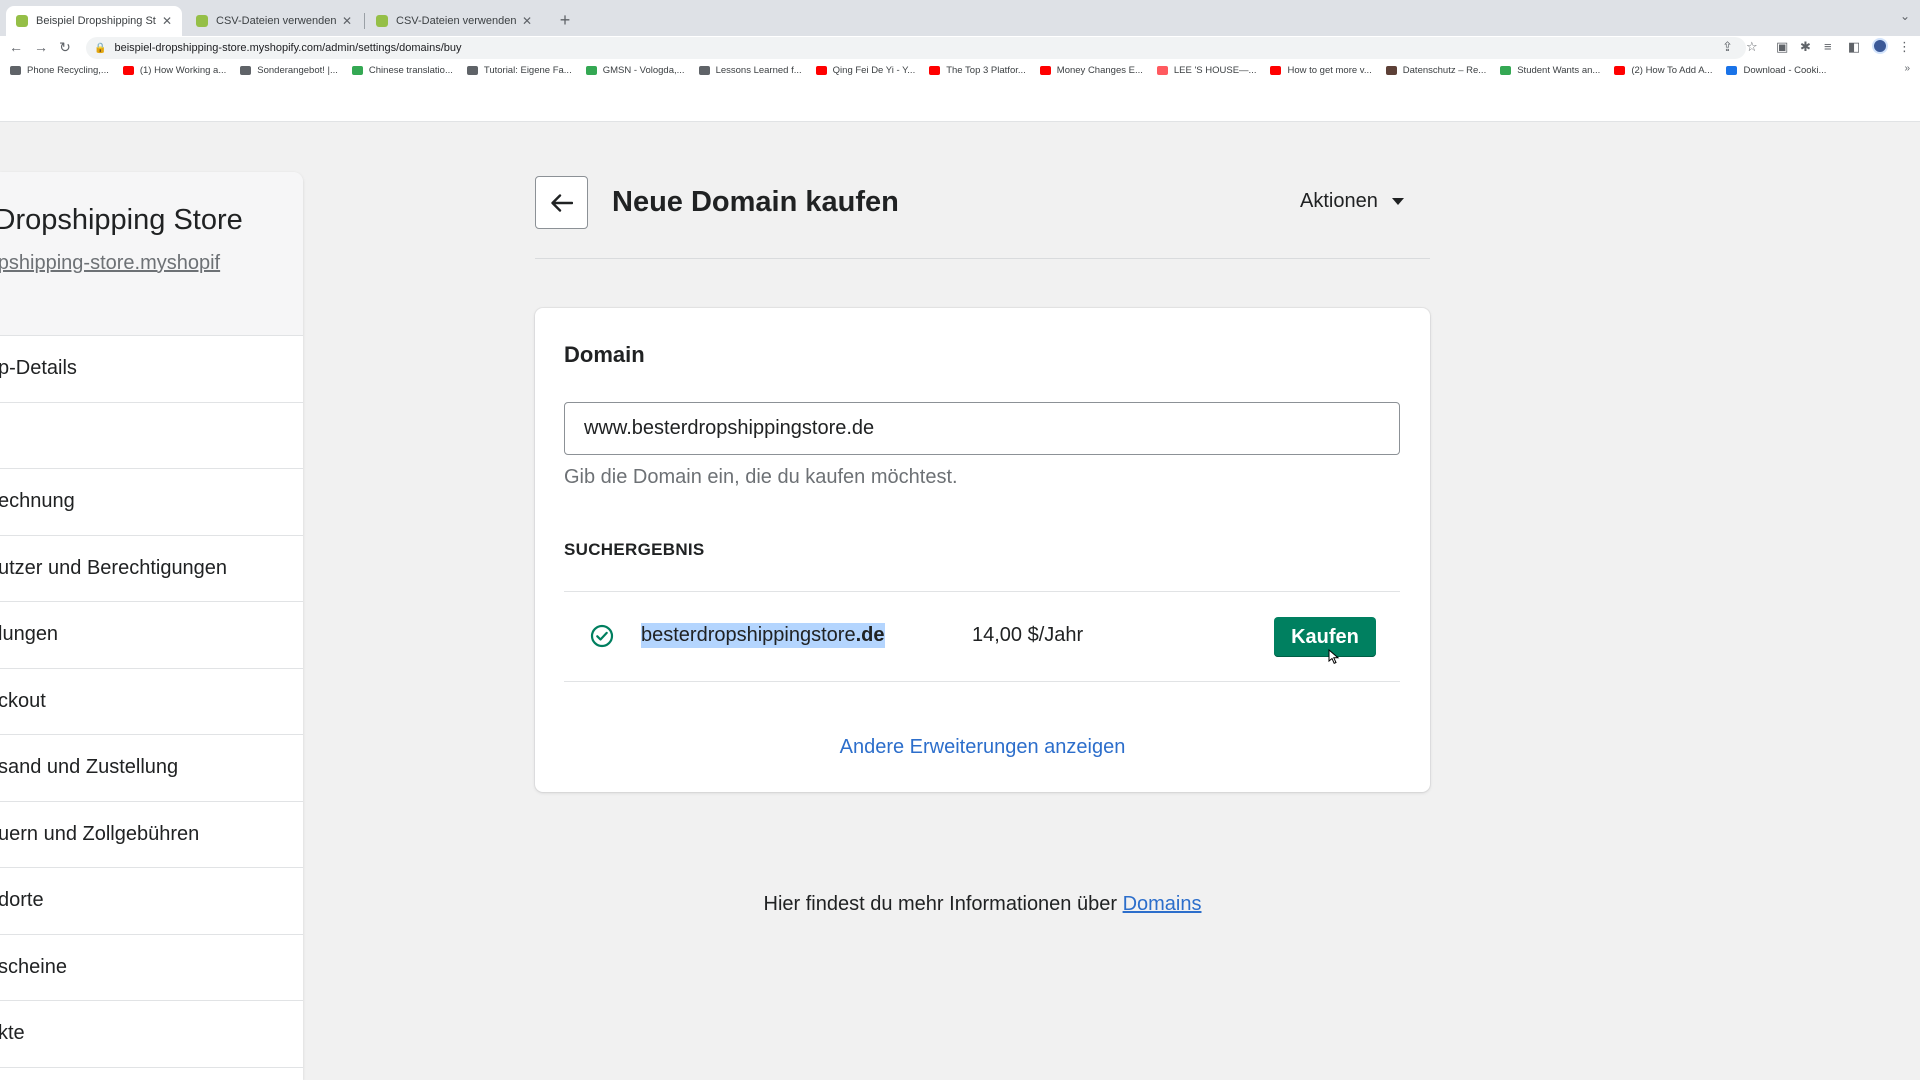 The height and width of the screenshot is (1080, 1920). I want to click on buy-button: Kaufen, so click(1325, 637).